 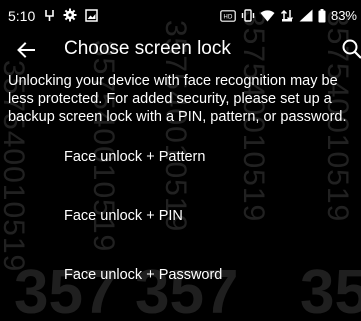 I want to click on status-bar: 5:10 HD 83%, so click(x=180, y=15).